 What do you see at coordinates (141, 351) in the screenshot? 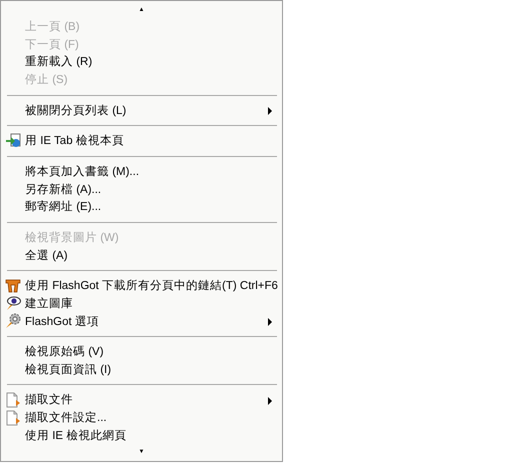
I see `menu-item: 檢視原始碼 (V)` at bounding box center [141, 351].